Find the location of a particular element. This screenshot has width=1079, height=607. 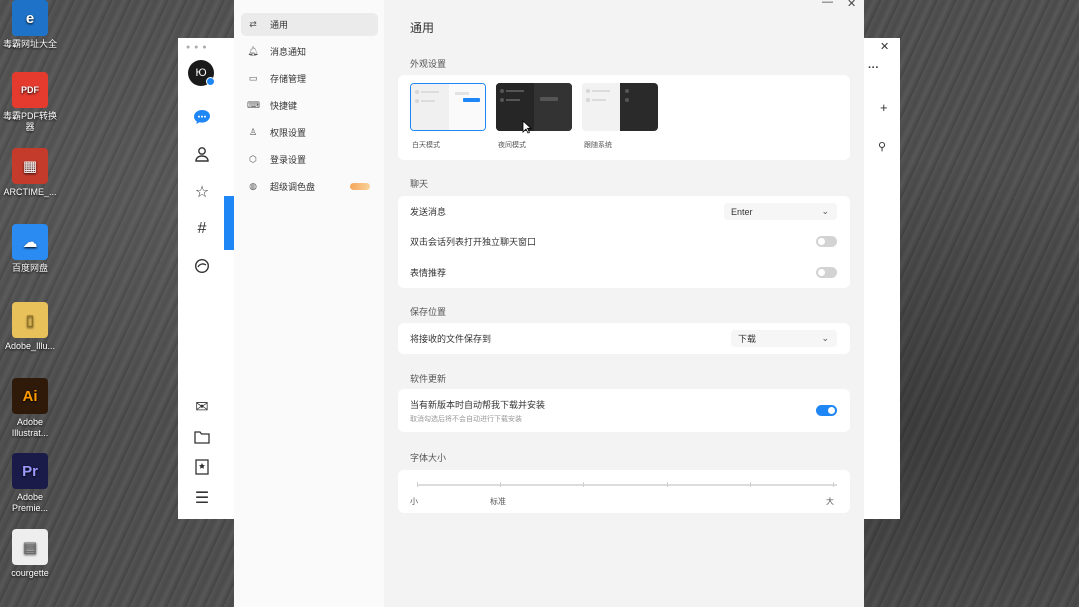

sidebar-item: ◍ 超级调色盘 is located at coordinates (309, 186).